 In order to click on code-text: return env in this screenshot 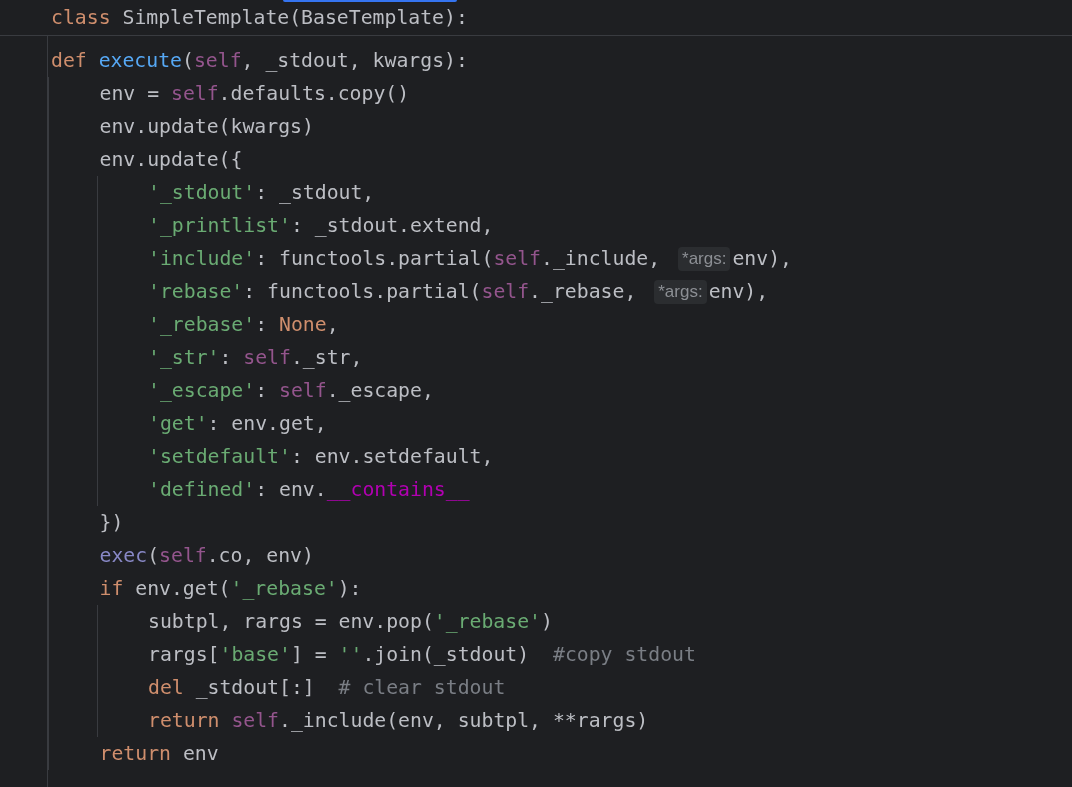, I will do `click(159, 753)`.